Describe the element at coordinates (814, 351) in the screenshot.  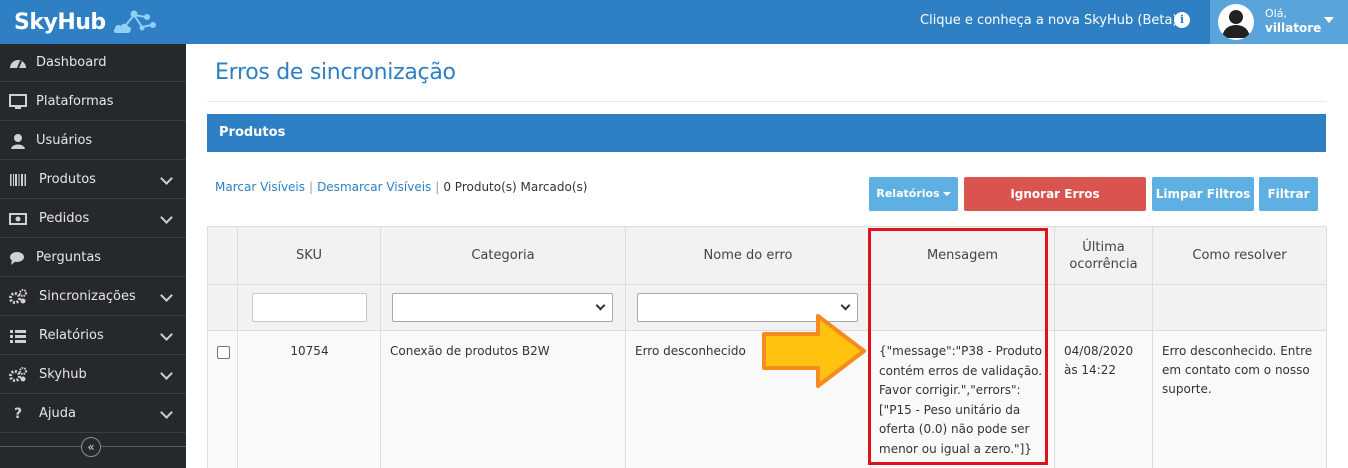
I see `arrow-right-icon` at that location.